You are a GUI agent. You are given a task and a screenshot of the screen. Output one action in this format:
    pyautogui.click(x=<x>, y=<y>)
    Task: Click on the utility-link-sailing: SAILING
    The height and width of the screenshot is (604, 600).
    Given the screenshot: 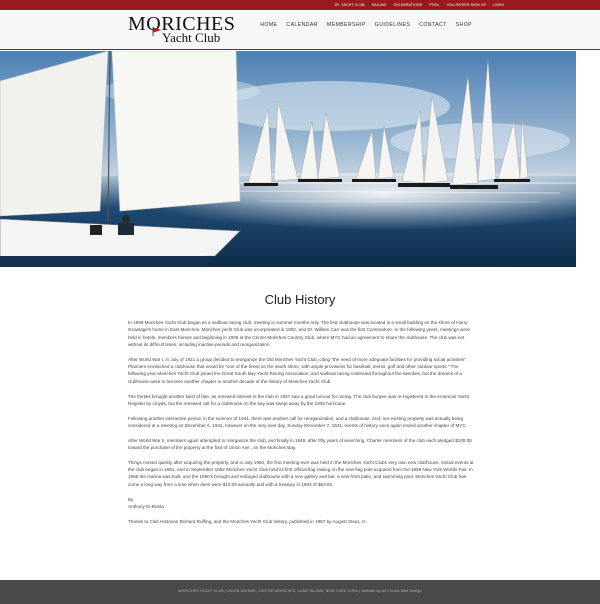 What is the action you would take?
    pyautogui.click(x=379, y=5)
    